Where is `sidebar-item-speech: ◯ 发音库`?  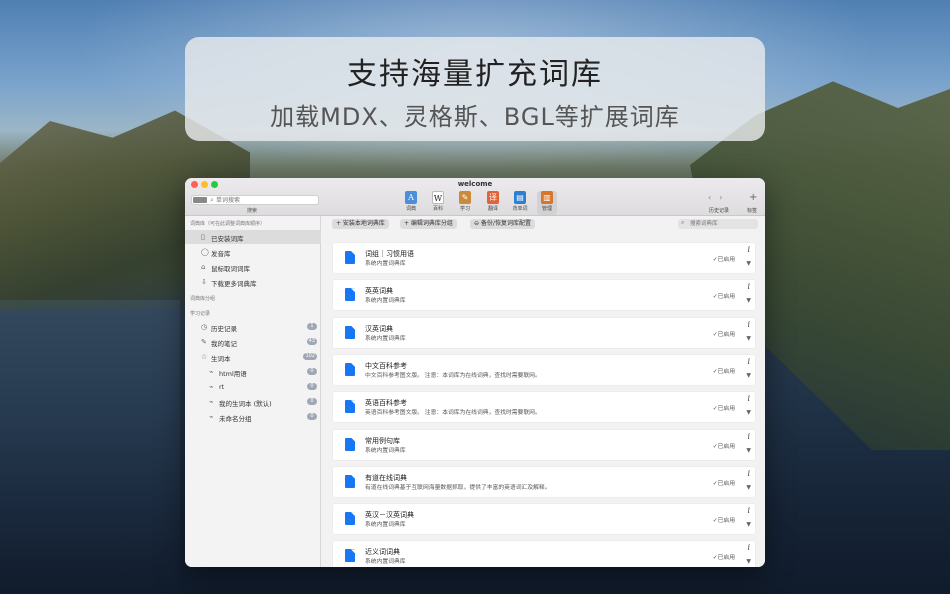 sidebar-item-speech: ◯ 发音库 is located at coordinates (253, 252).